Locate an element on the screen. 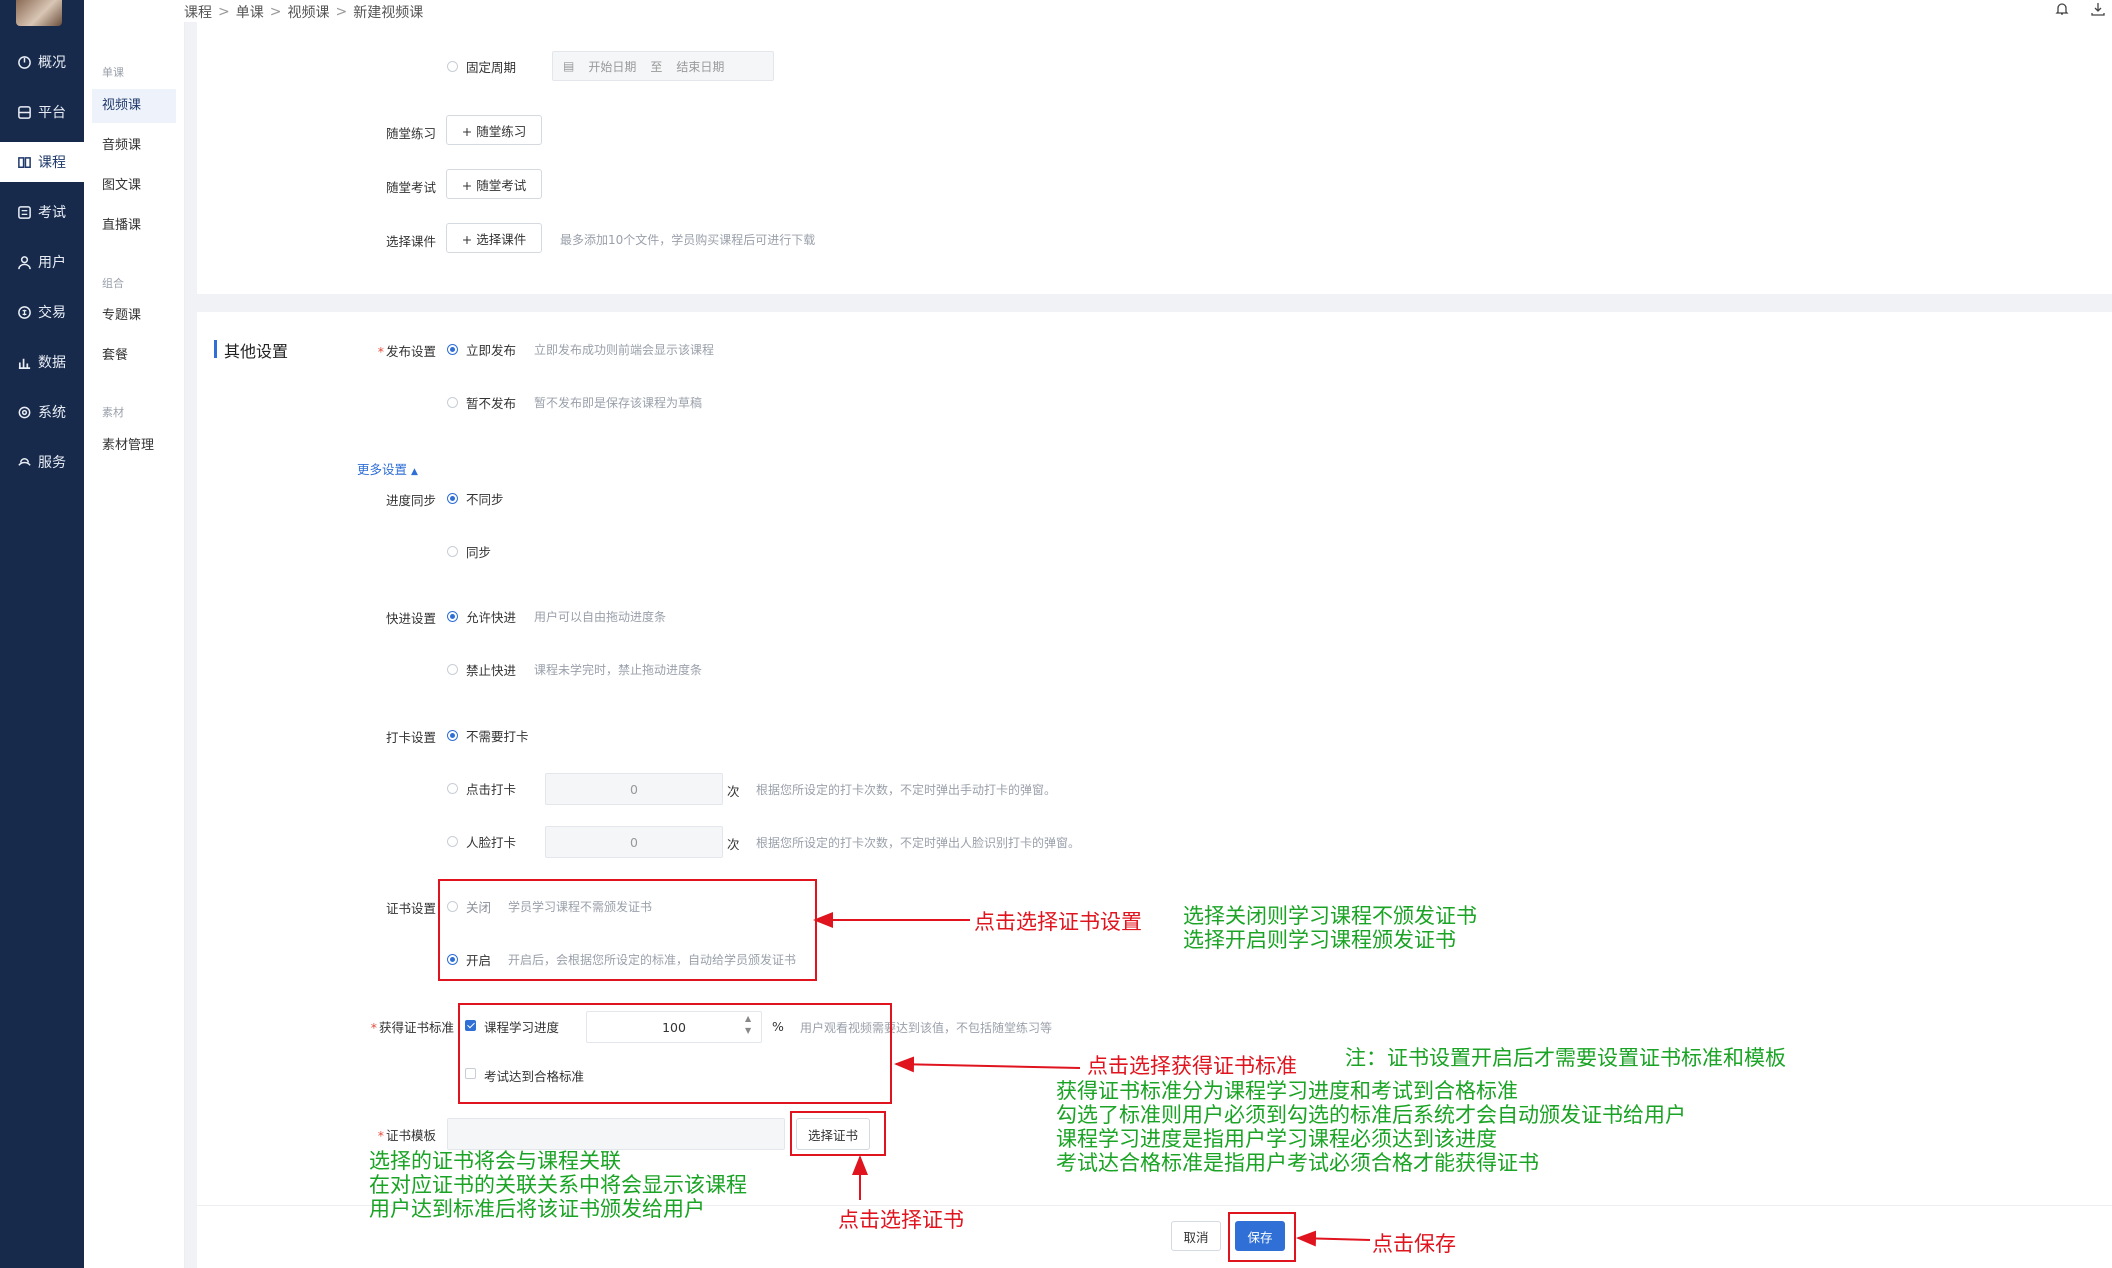  date-range-separator: 至 is located at coordinates (656, 66).